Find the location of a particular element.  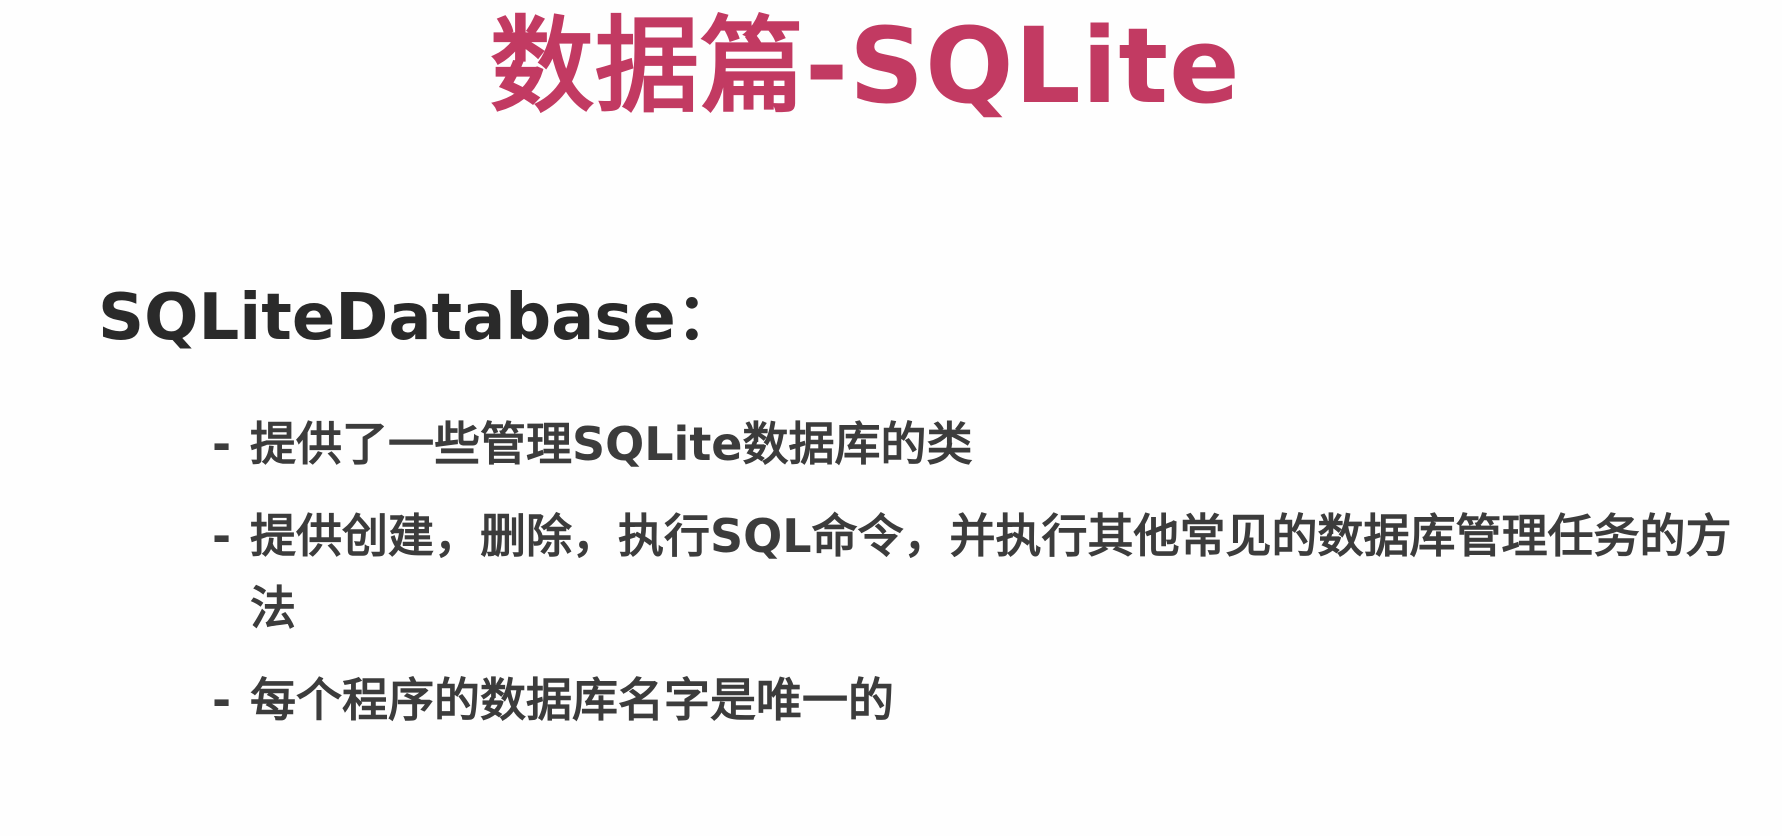

bullet-item-2: - 提供创建，删除，执行SQL命令，并执行其他常见的数据库管理任务的方法 is located at coordinates (982, 572).